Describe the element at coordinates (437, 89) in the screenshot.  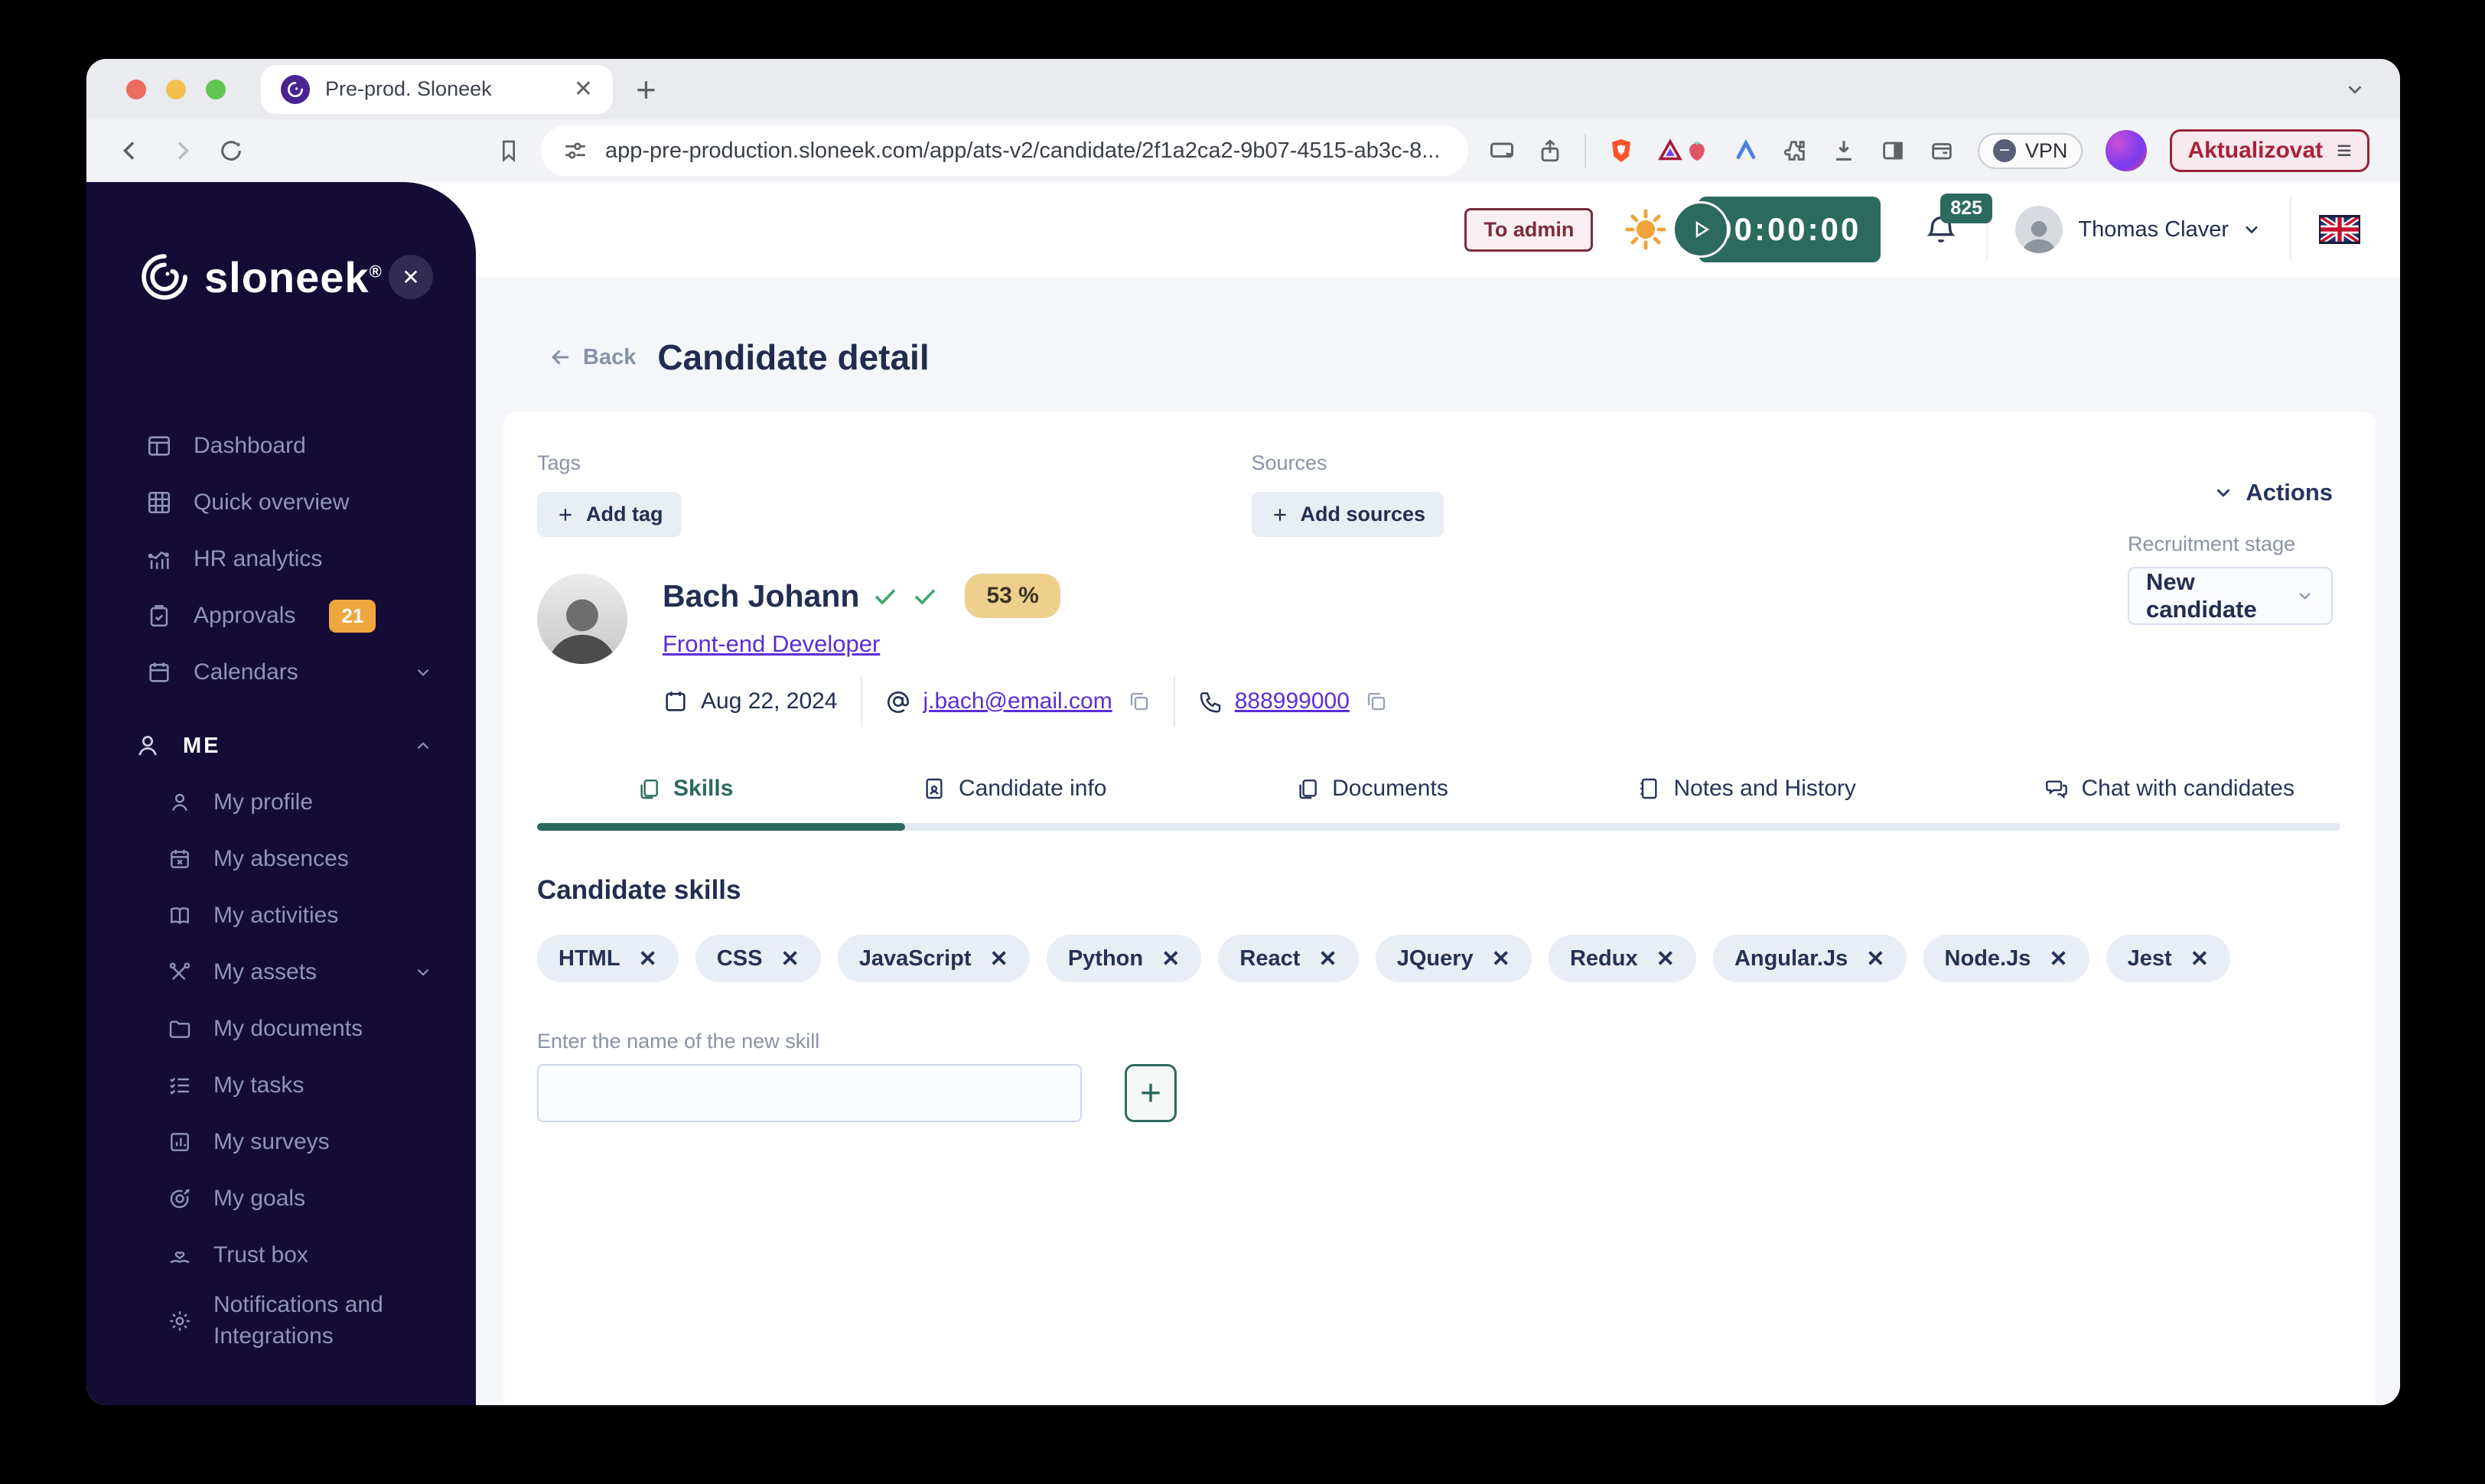
I see `browser-tab: Pre-prod. Sloneek ✕` at that location.